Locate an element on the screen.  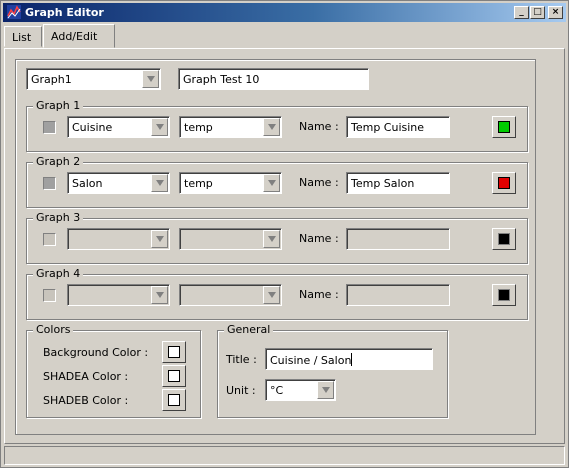
graph-2-name-field: Temp Salon is located at coordinates (398, 183).